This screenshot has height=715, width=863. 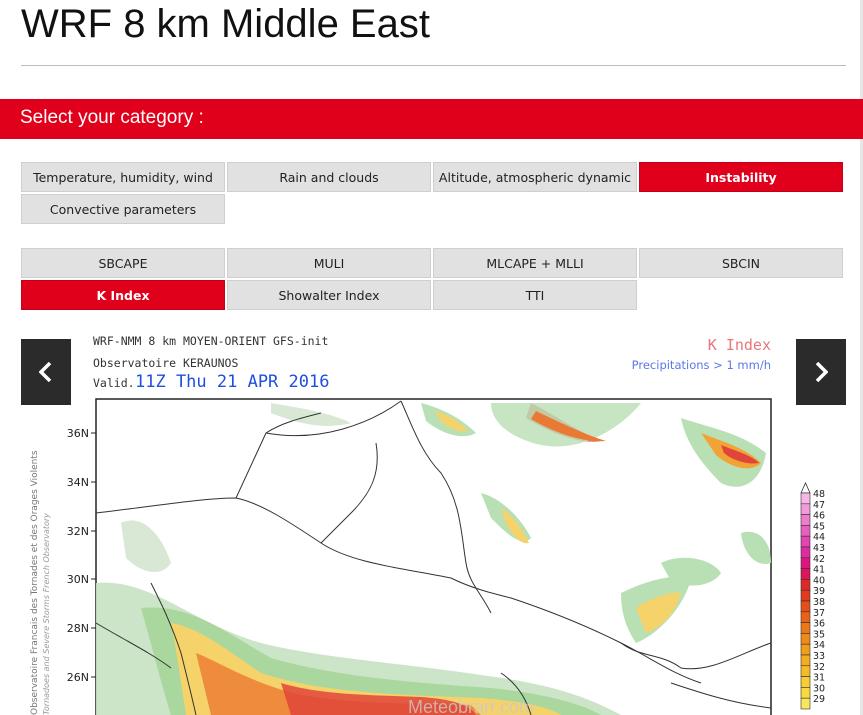 What do you see at coordinates (819, 624) in the screenshot?
I see `legend-label: 36` at bounding box center [819, 624].